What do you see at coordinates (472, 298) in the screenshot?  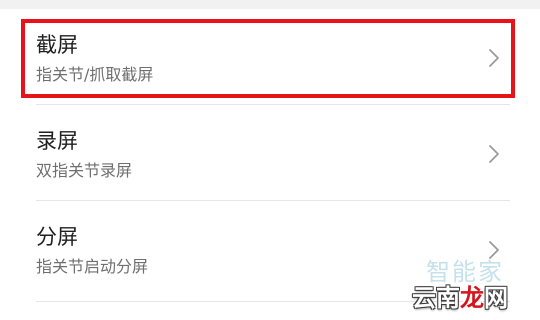 I see `watermark-line2-accent: 龙` at bounding box center [472, 298].